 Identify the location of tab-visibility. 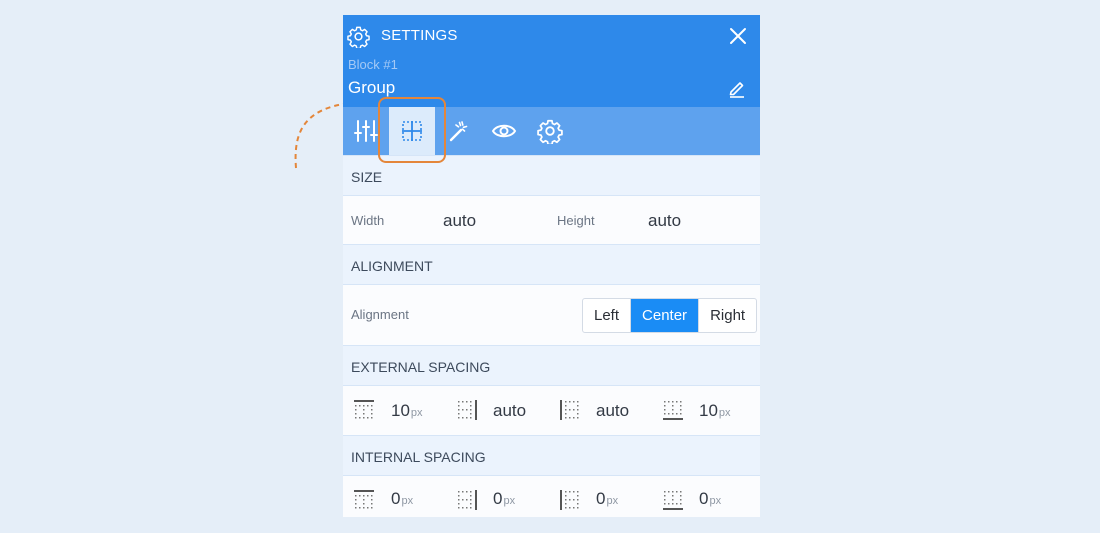
(504, 131).